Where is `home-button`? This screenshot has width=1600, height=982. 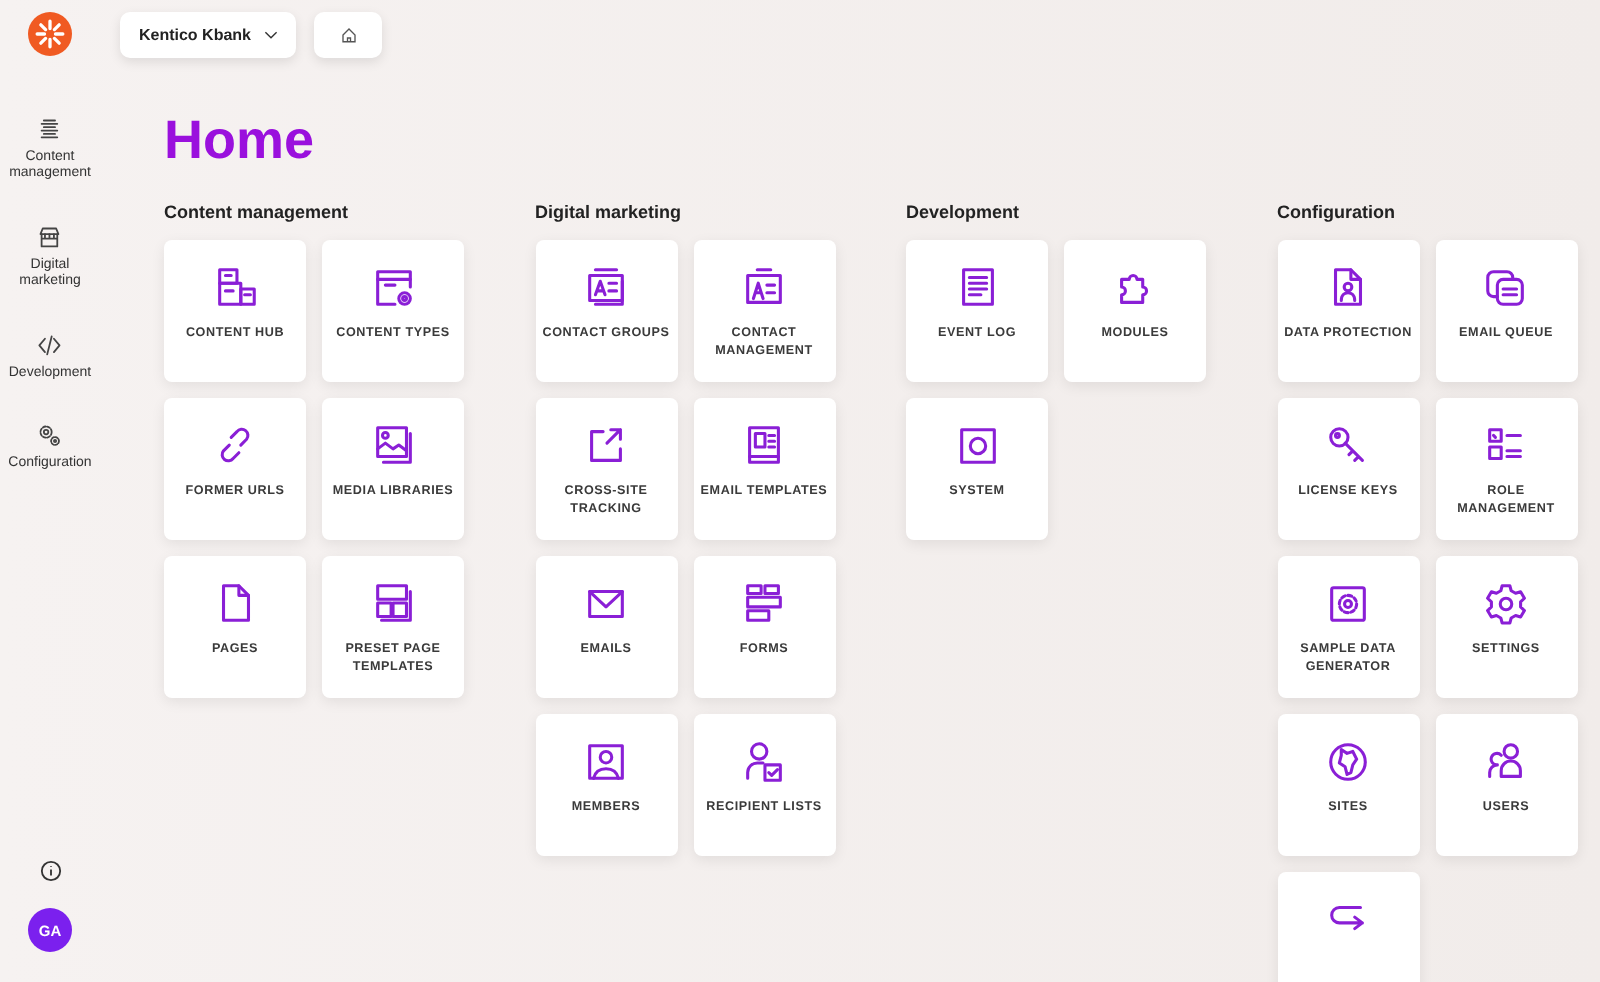 home-button is located at coordinates (348, 35).